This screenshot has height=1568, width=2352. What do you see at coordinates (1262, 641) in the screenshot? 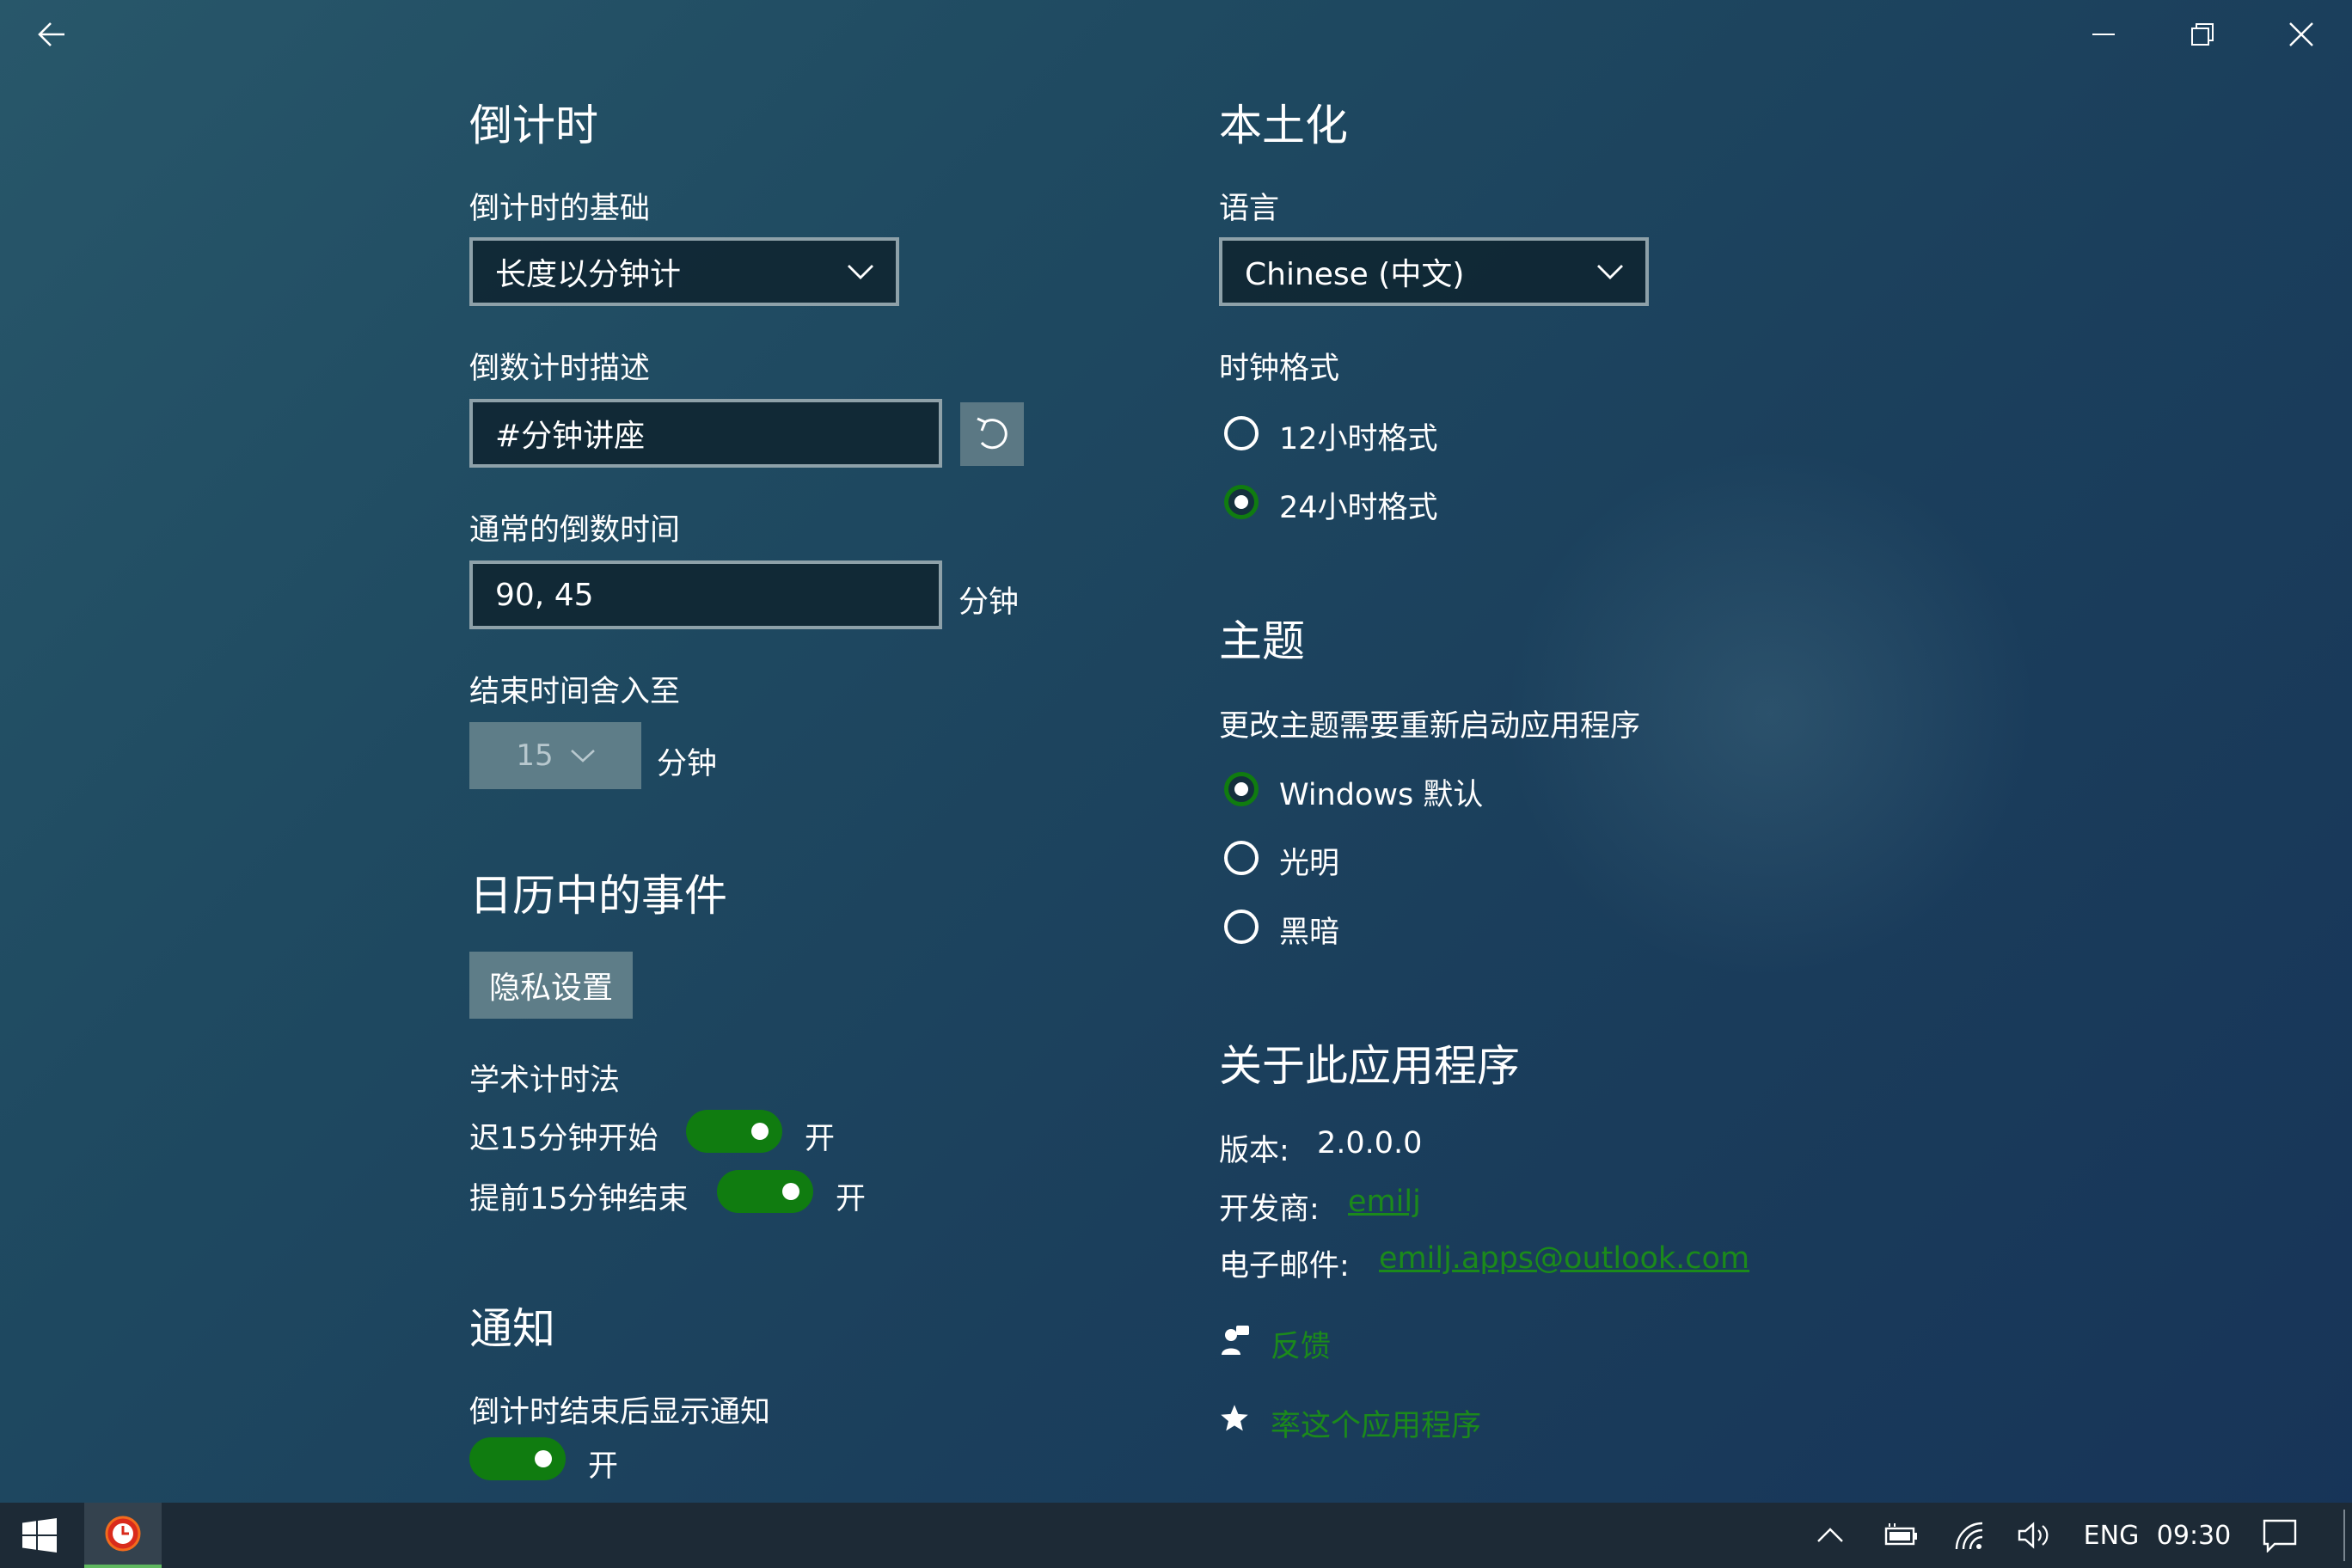
I see `theme-heading: 主题` at bounding box center [1262, 641].